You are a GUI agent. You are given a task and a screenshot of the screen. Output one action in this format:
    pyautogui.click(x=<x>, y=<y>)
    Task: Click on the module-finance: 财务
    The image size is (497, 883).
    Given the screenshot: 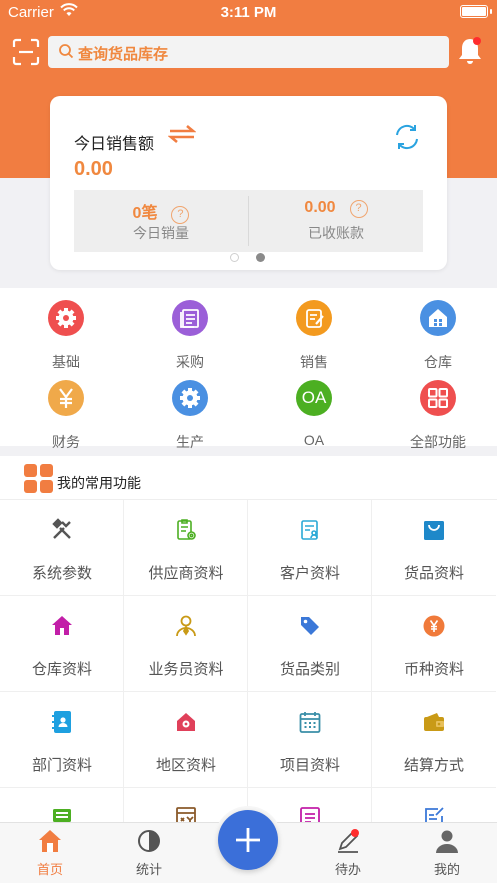 What is the action you would take?
    pyautogui.click(x=66, y=415)
    